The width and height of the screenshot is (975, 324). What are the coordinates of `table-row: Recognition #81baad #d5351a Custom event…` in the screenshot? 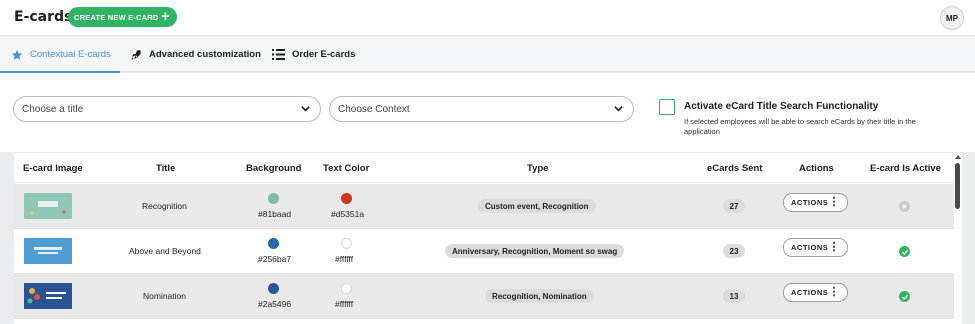 It's located at (484, 206).